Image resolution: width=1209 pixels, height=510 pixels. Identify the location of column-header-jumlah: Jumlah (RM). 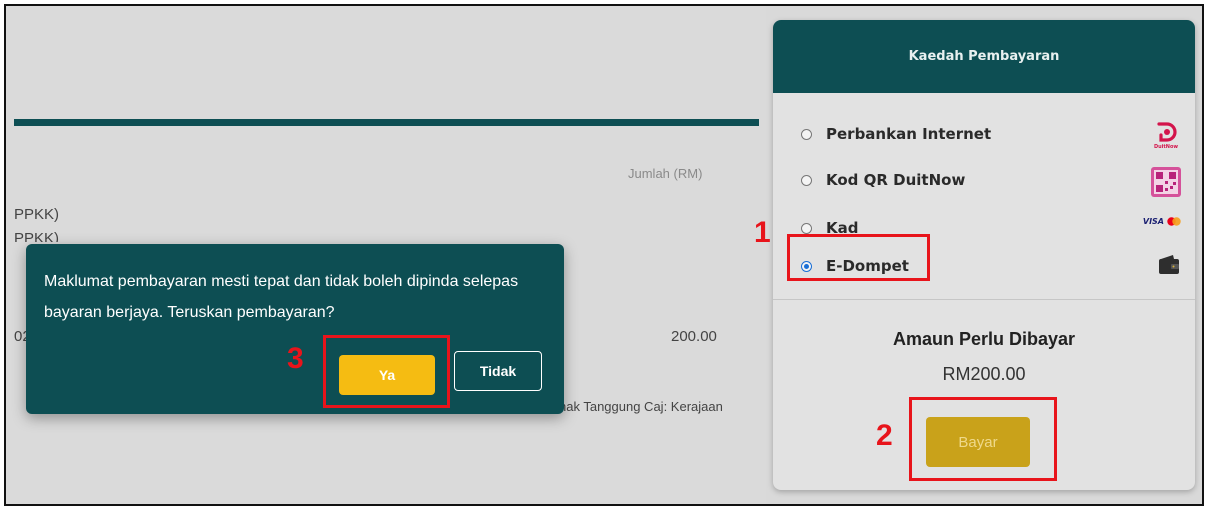
(665, 173).